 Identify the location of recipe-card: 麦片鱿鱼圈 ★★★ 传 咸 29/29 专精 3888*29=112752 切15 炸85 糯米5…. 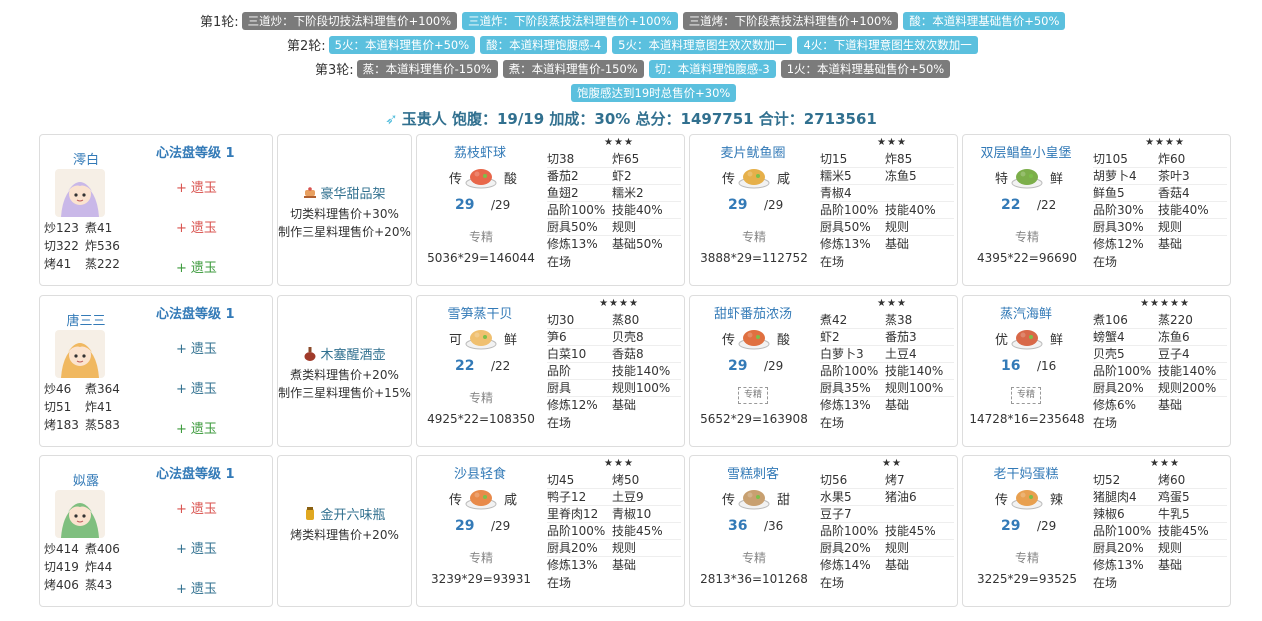
(823, 210).